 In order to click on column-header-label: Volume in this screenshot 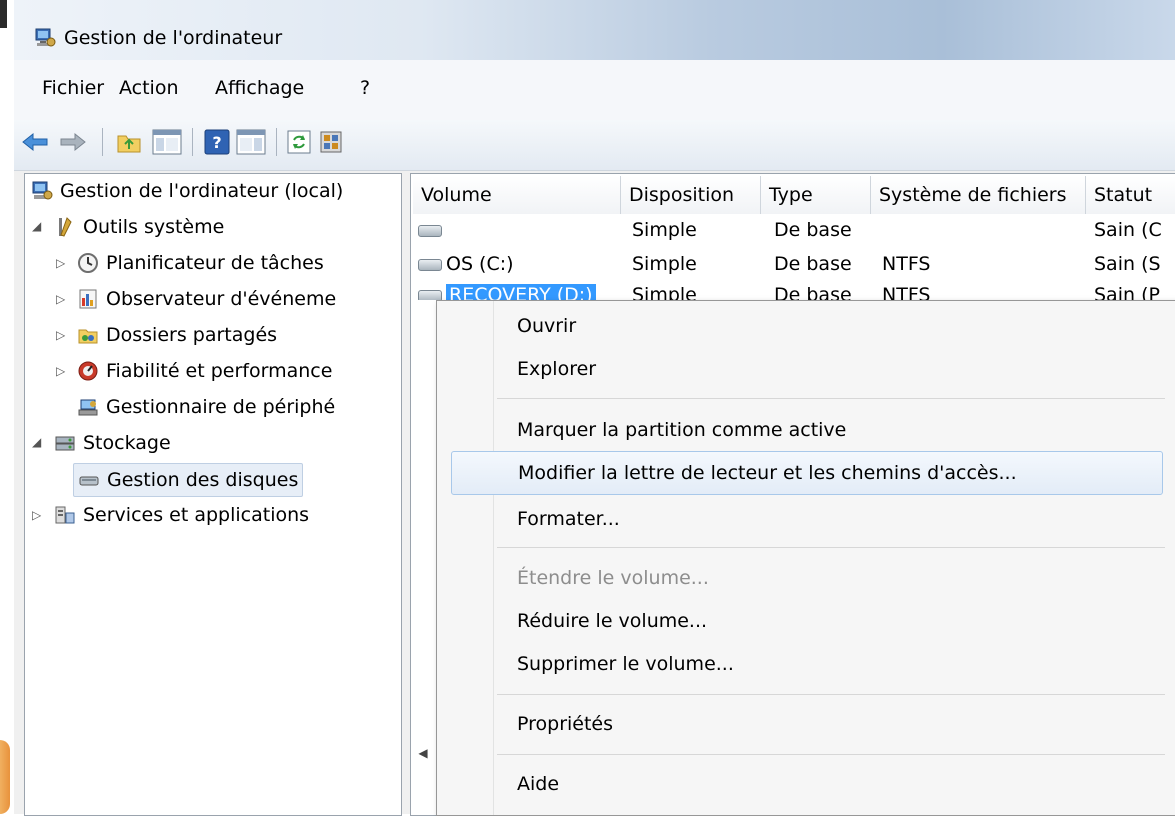, I will do `click(456, 195)`.